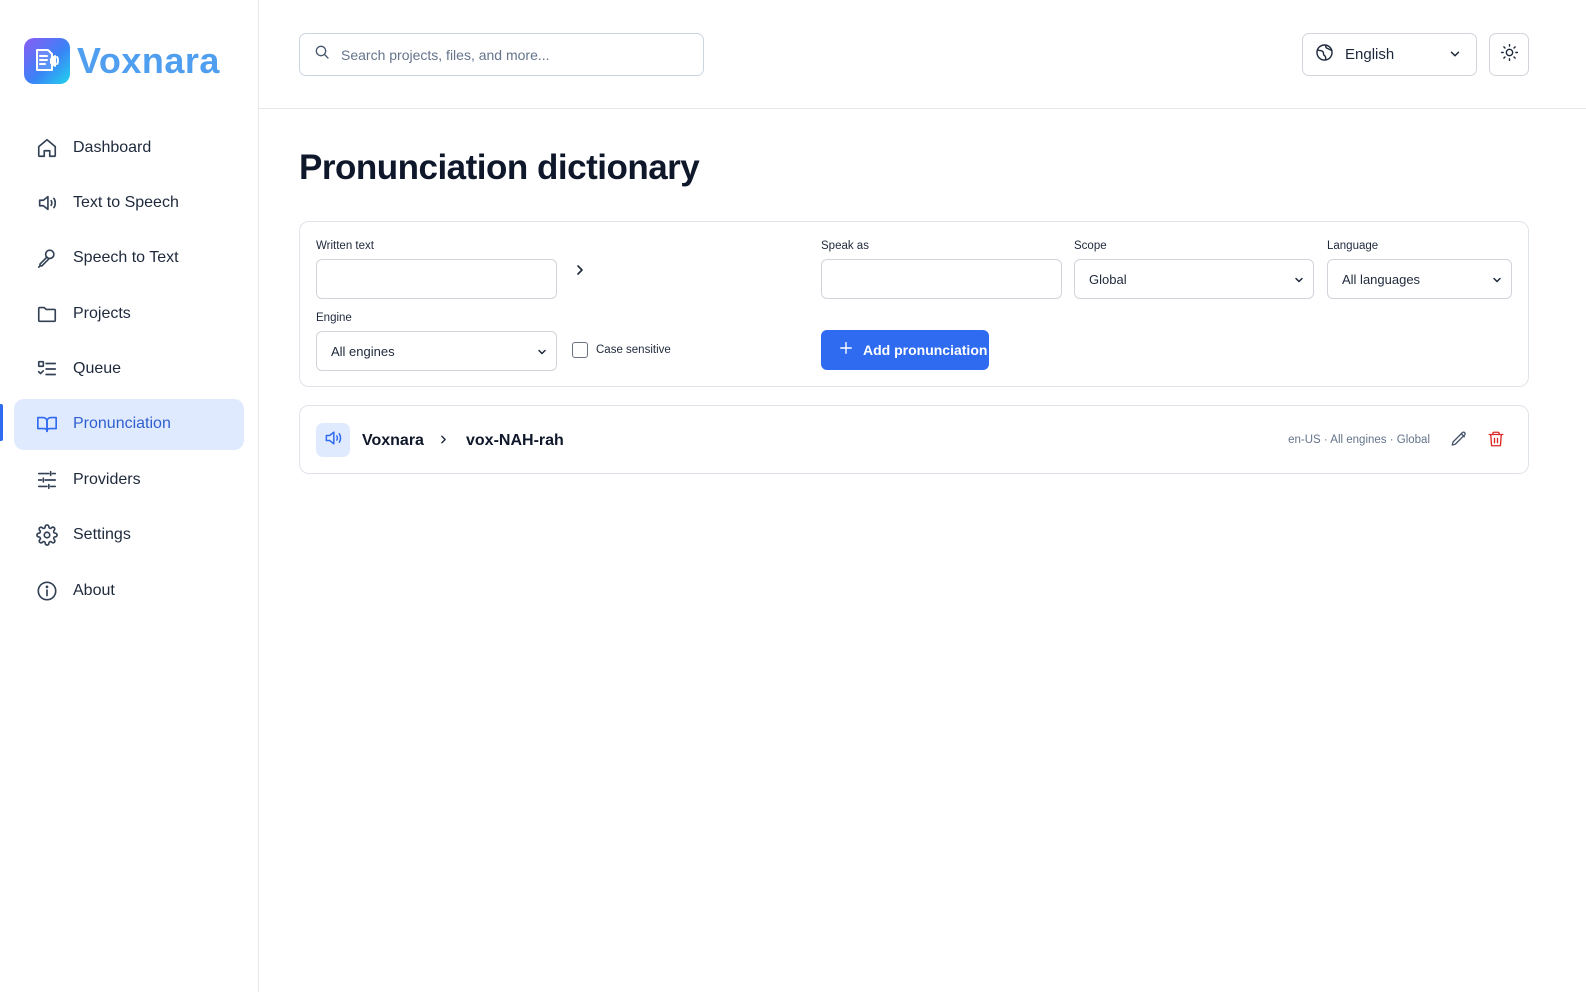 The height and width of the screenshot is (992, 1586). Describe the element at coordinates (47, 480) in the screenshot. I see `sliders-icon` at that location.